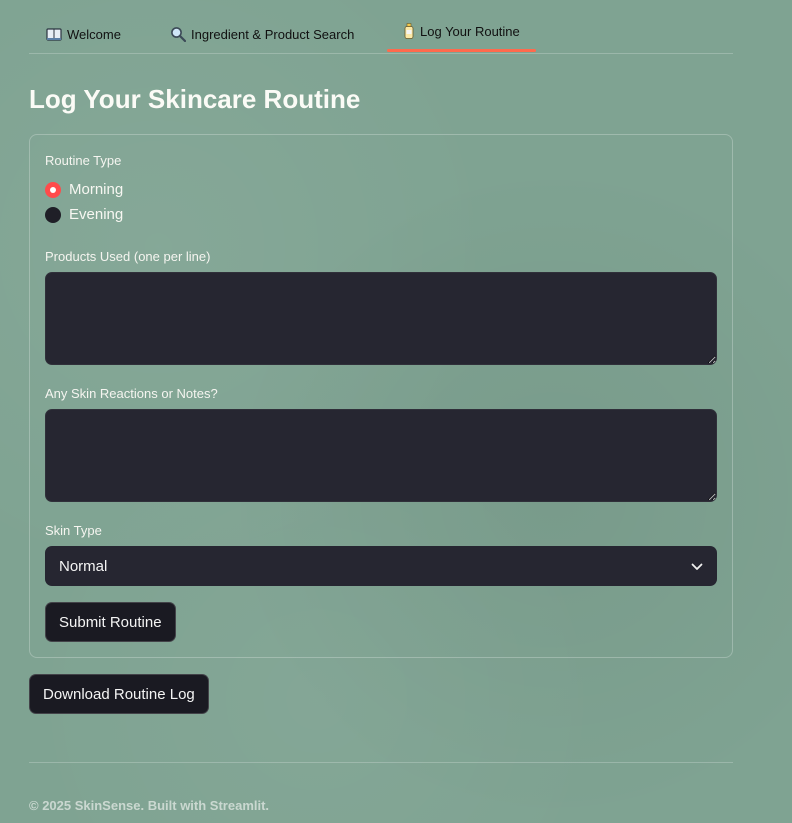 Image resolution: width=792 pixels, height=823 pixels. I want to click on download-routine-log-button: Download Routine Log, so click(119, 694).